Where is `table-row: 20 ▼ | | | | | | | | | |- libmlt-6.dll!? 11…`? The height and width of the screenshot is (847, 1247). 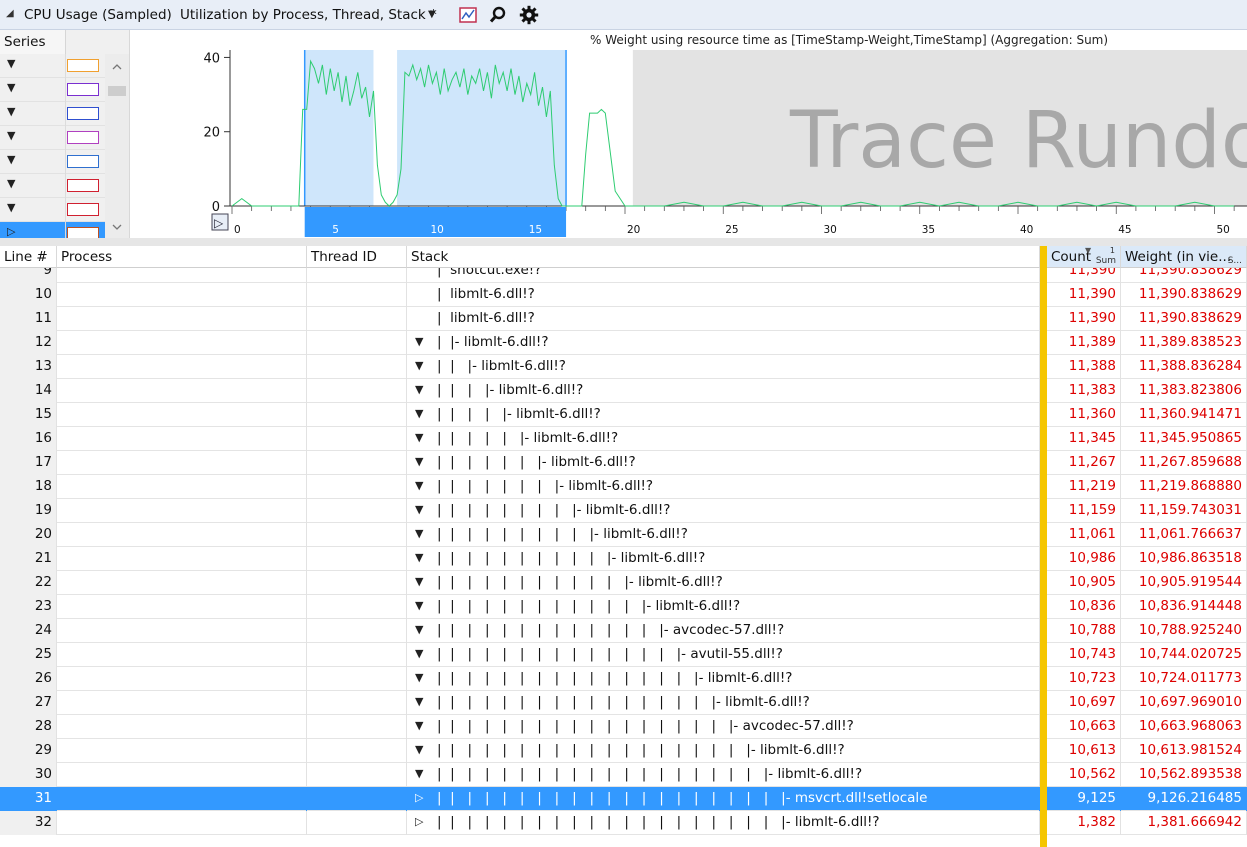 table-row: 20 ▼ | | | | | | | | | |- libmlt-6.dll!? 11… is located at coordinates (623, 535).